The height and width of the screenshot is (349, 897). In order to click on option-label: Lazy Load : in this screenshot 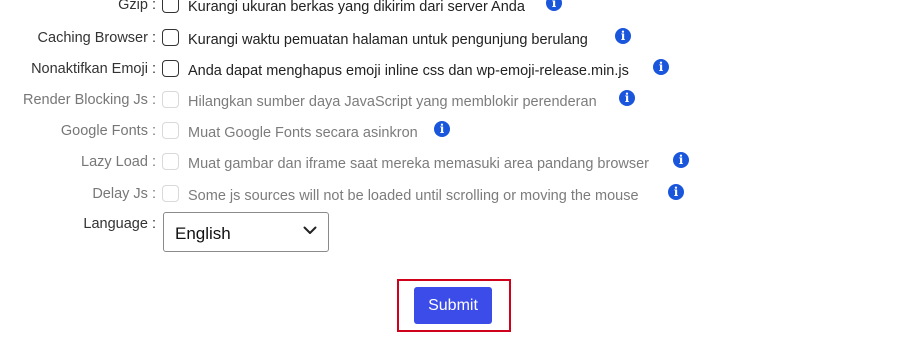, I will do `click(118, 162)`.